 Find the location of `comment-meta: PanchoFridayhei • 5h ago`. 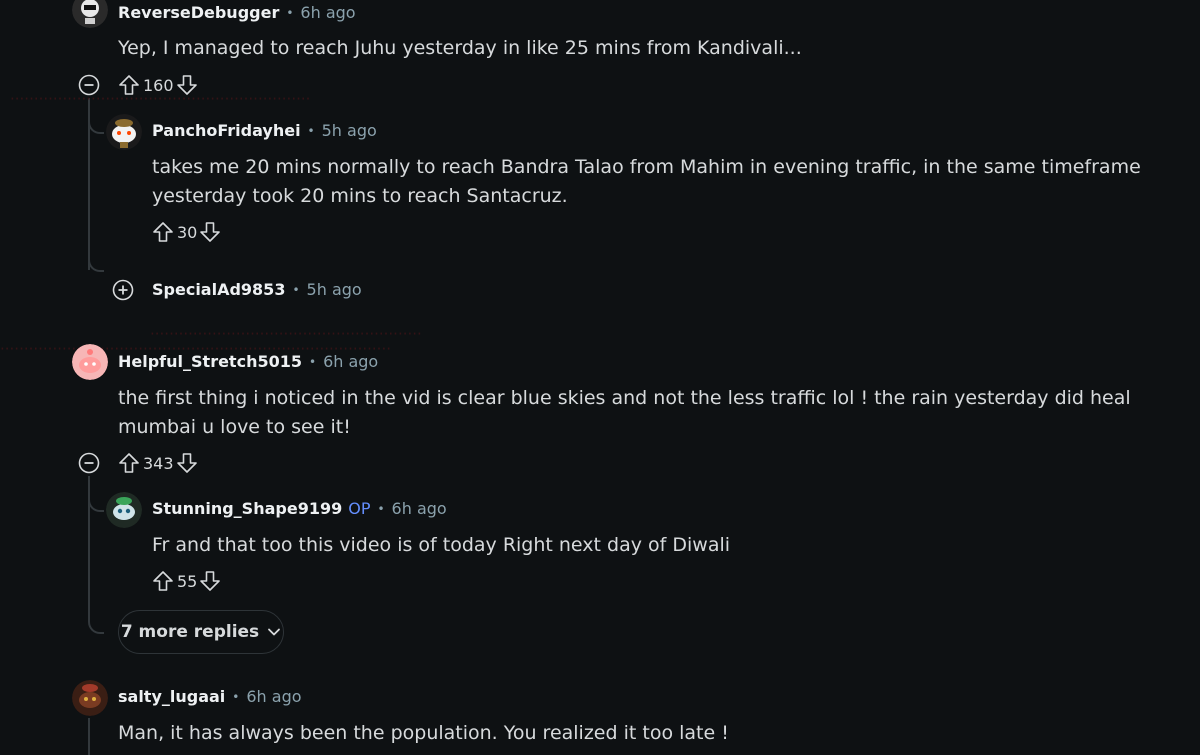

comment-meta: PanchoFridayhei • 5h ago is located at coordinates (264, 130).